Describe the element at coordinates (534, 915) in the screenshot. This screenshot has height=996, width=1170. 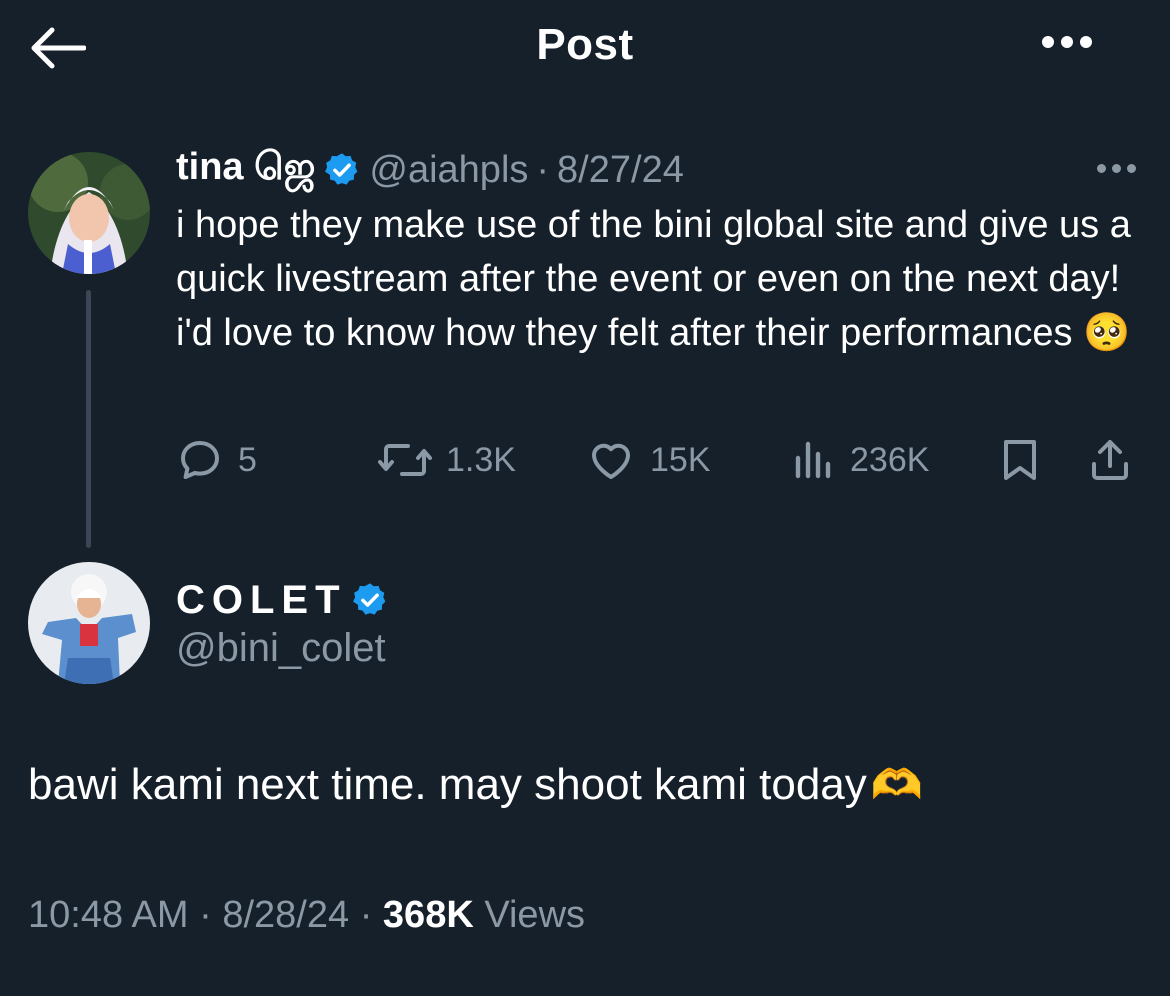
I see `views-label: Views` at that location.